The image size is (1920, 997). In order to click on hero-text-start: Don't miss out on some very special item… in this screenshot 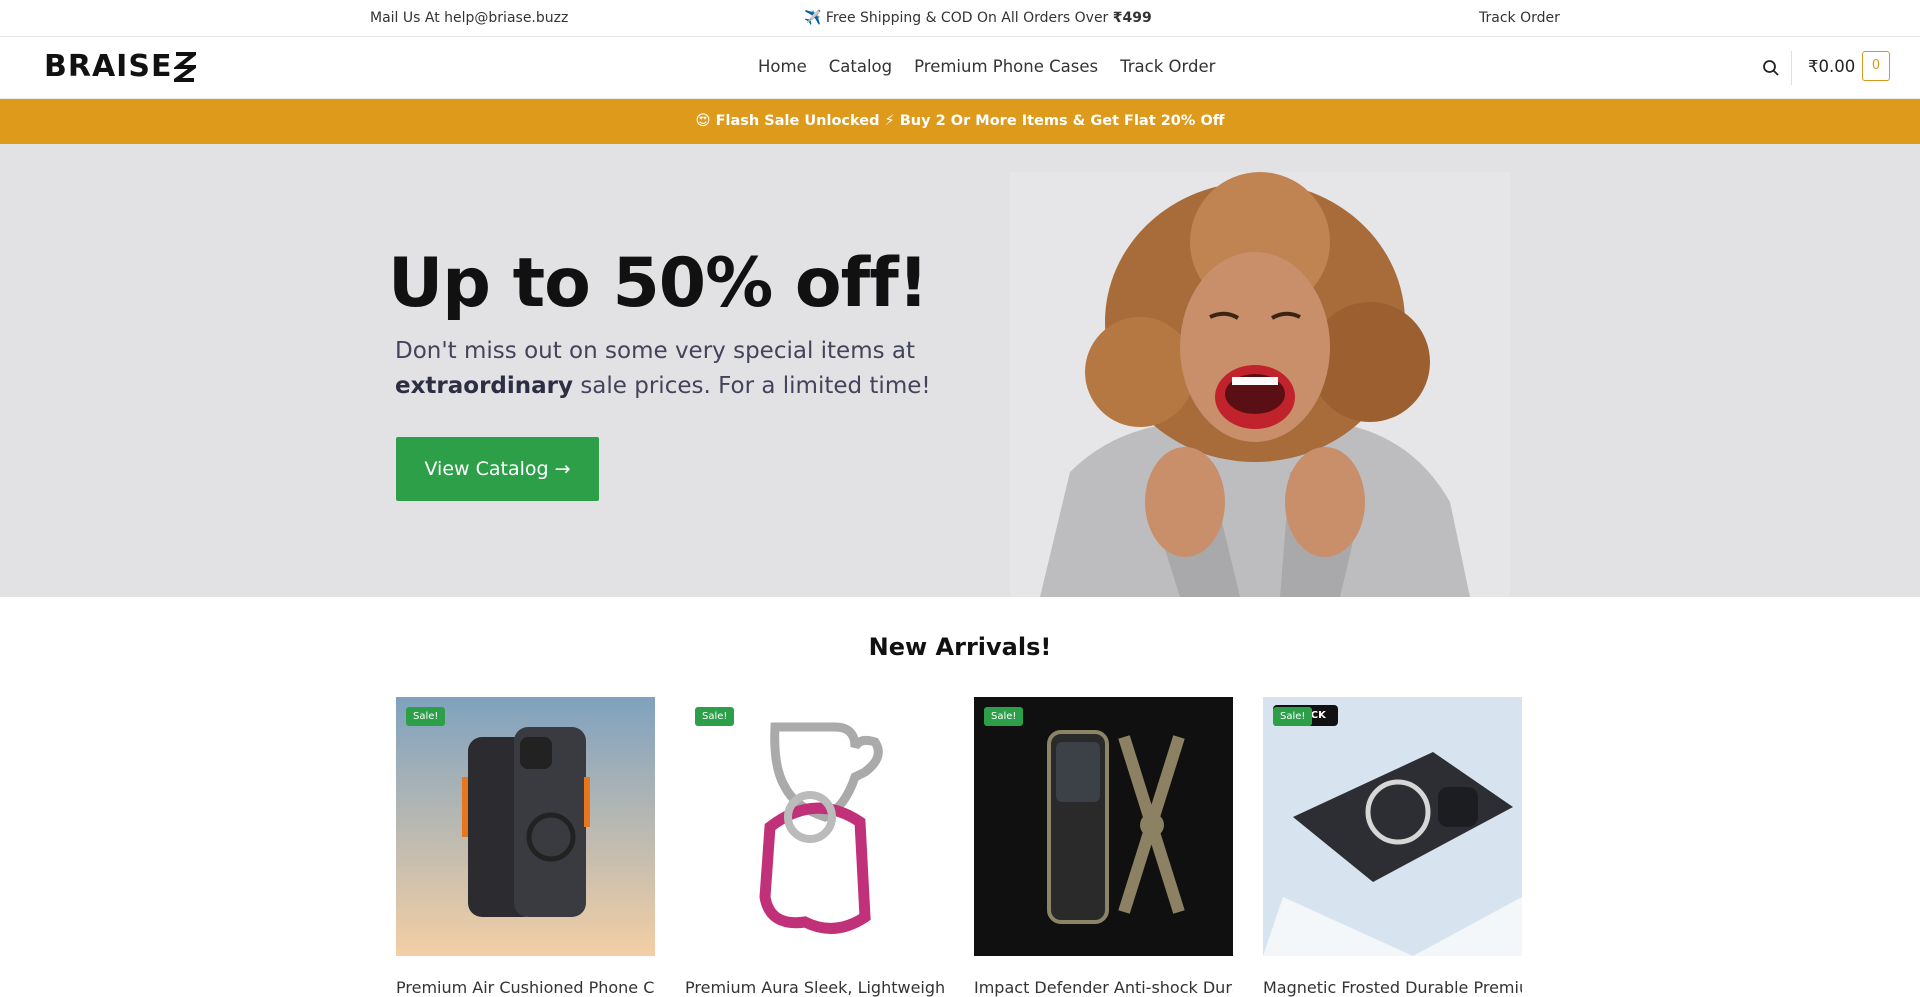, I will do `click(655, 351)`.